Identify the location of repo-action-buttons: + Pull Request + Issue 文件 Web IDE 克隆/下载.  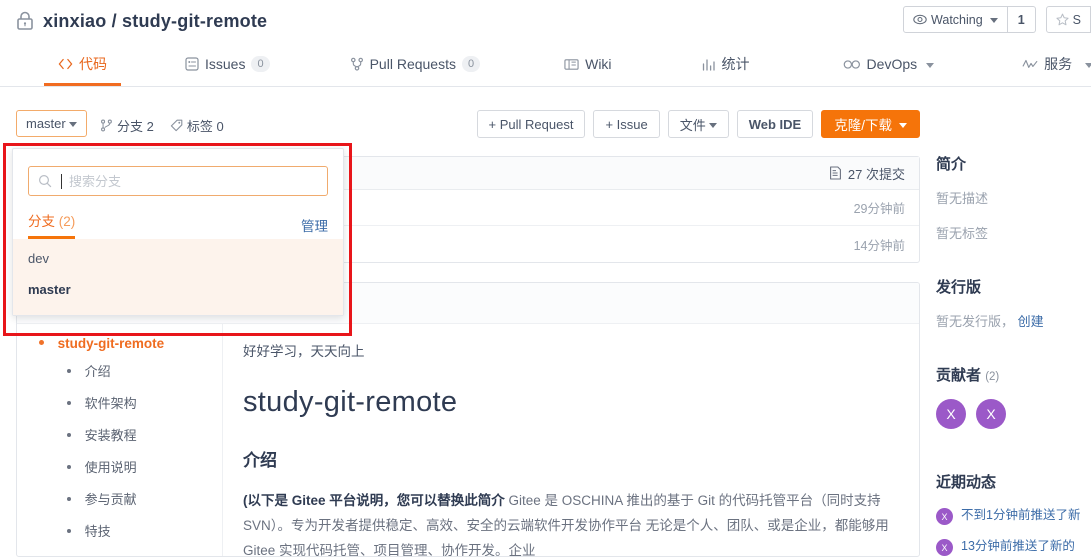
(698, 124).